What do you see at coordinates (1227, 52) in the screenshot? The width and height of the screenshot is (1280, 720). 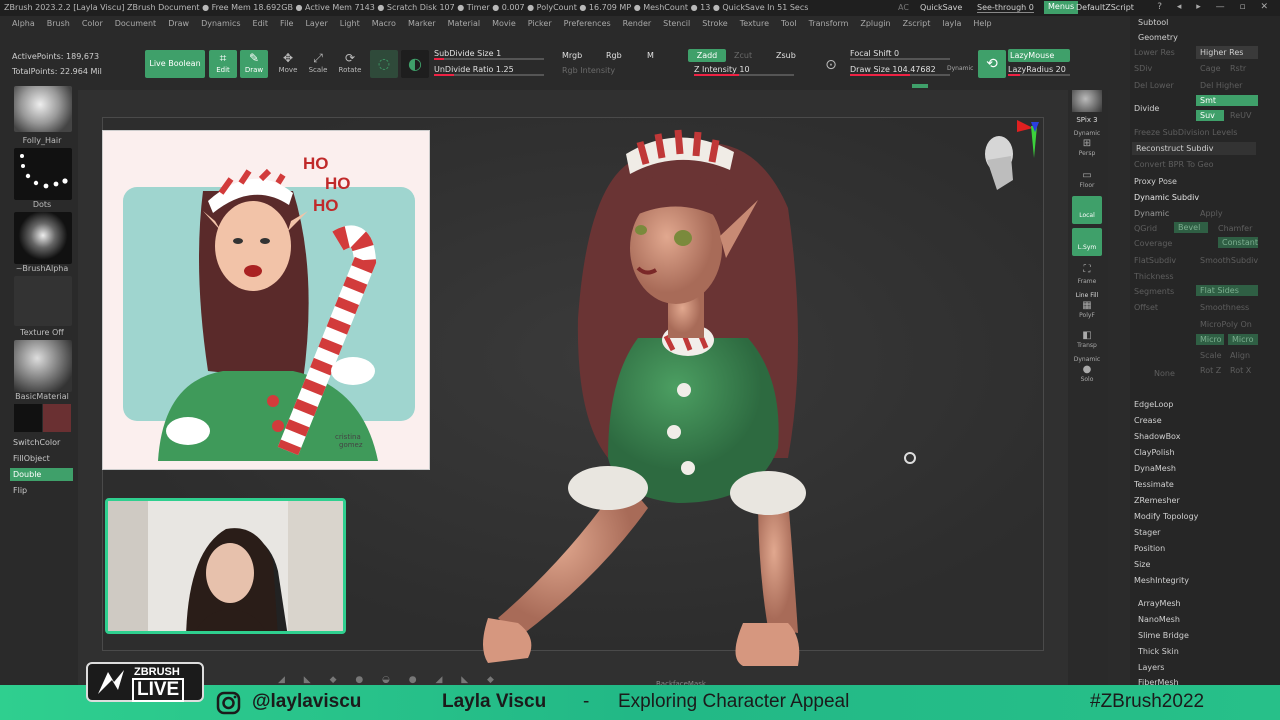 I see `higher-res-button: Higher Res` at bounding box center [1227, 52].